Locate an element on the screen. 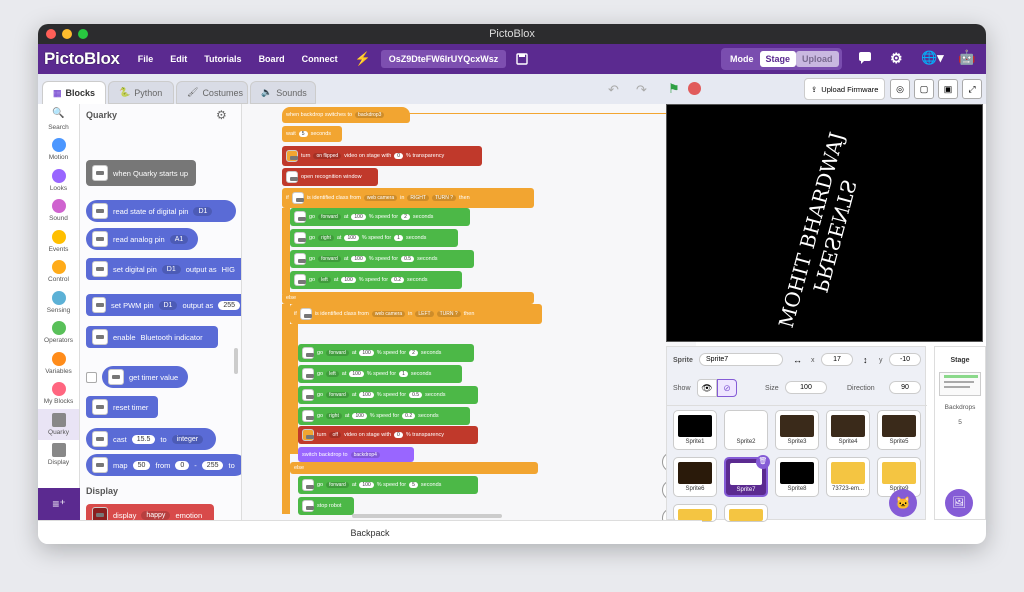 The height and width of the screenshot is (592, 1024). show-visible-icon: 👁 is located at coordinates (707, 388).